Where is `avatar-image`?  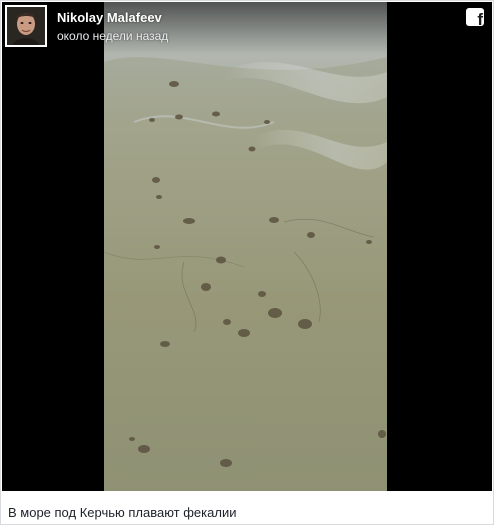 avatar-image is located at coordinates (26, 26).